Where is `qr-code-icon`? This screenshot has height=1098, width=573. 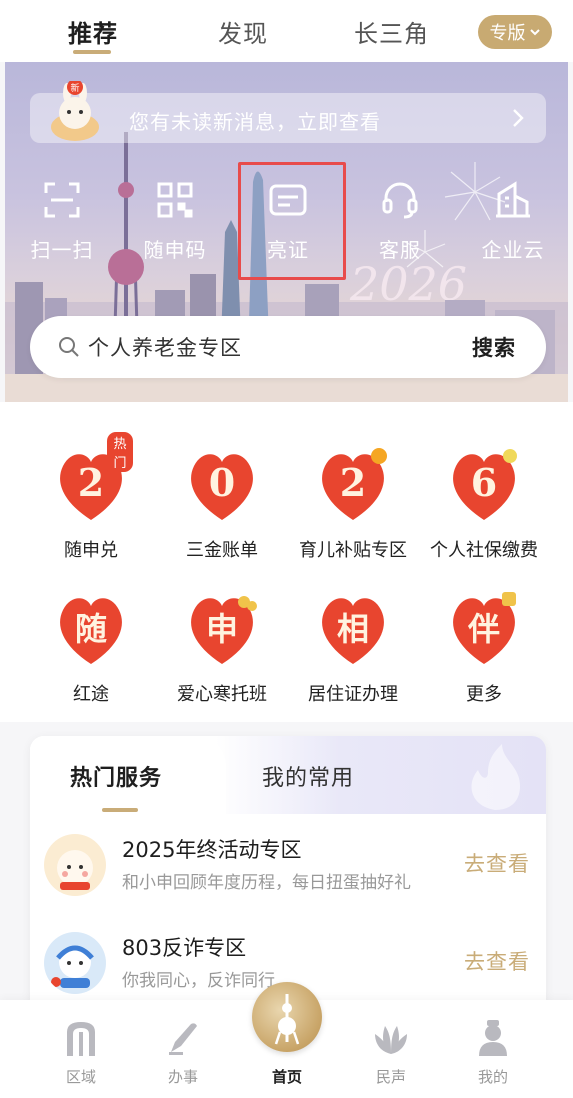 qr-code-icon is located at coordinates (175, 200).